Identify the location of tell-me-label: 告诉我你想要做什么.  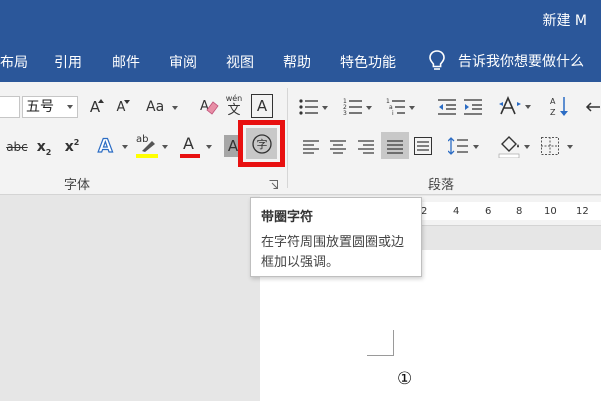
(521, 62).